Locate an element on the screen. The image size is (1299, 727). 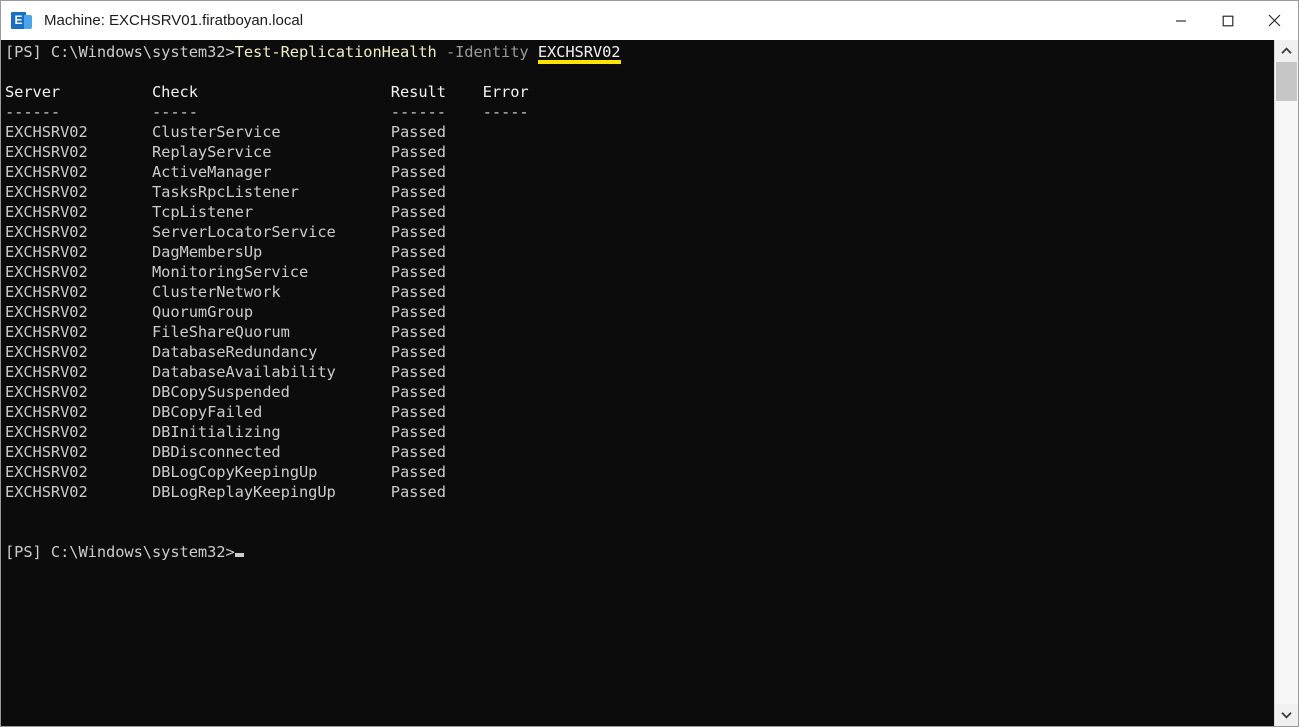
window-controls is located at coordinates (1227, 20).